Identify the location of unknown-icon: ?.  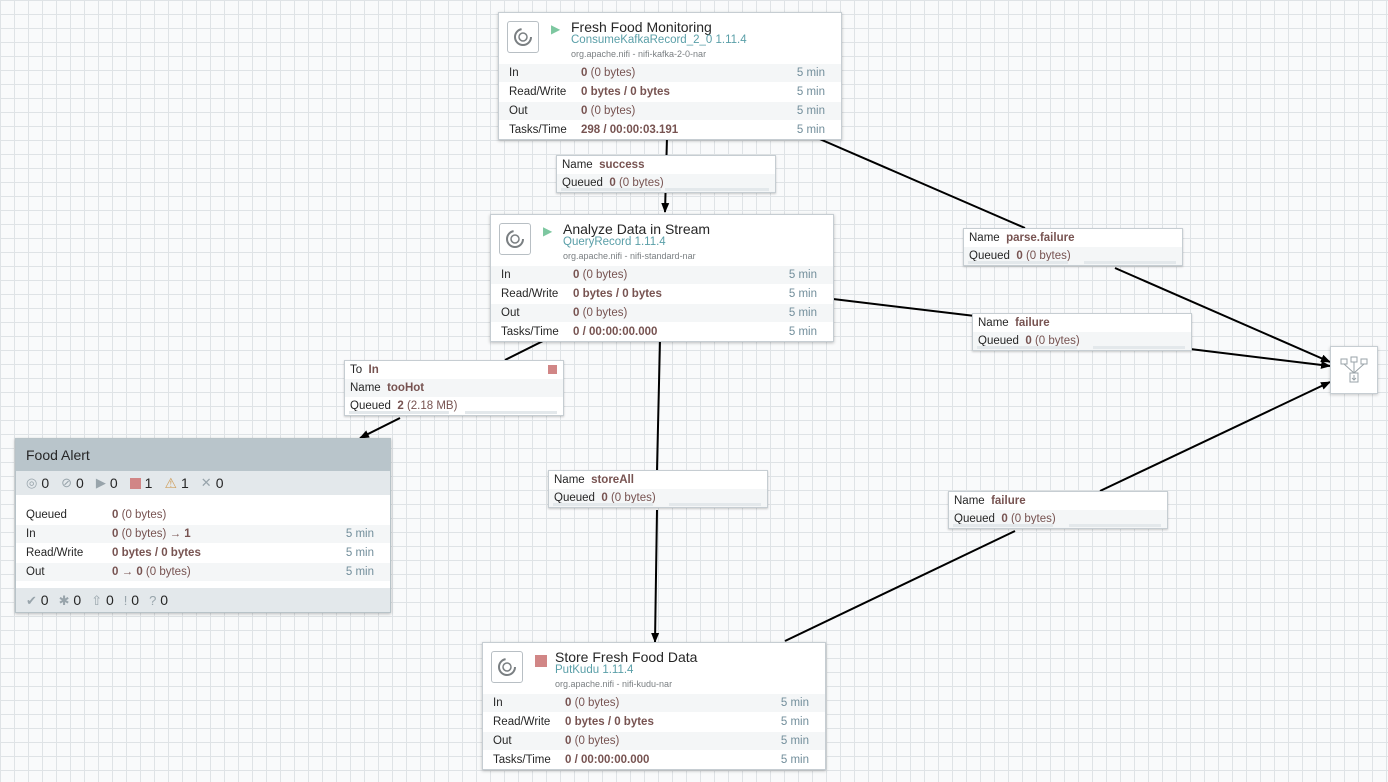
(153, 600).